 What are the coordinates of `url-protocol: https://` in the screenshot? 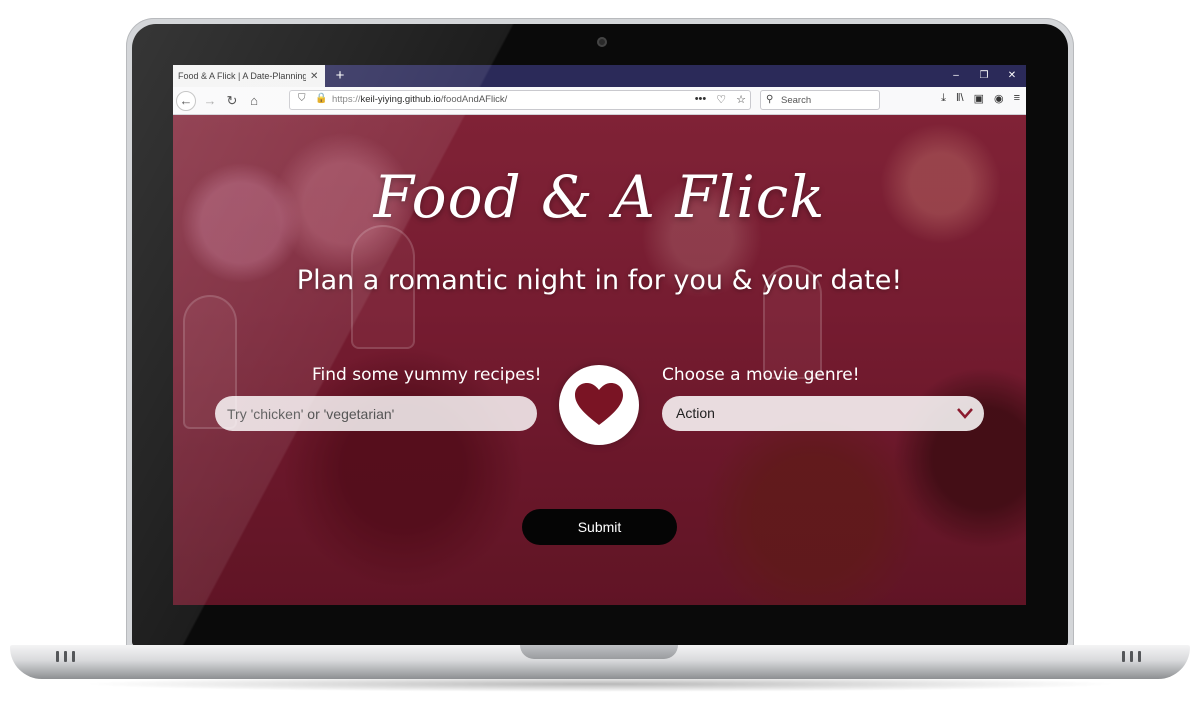 It's located at (346, 99).